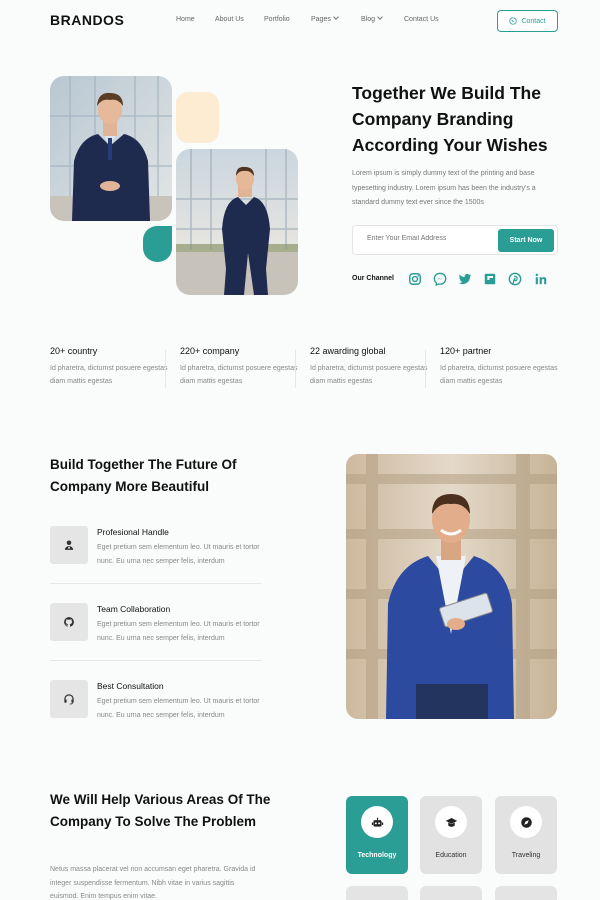  I want to click on nav-item-pages: Pages, so click(325, 18).